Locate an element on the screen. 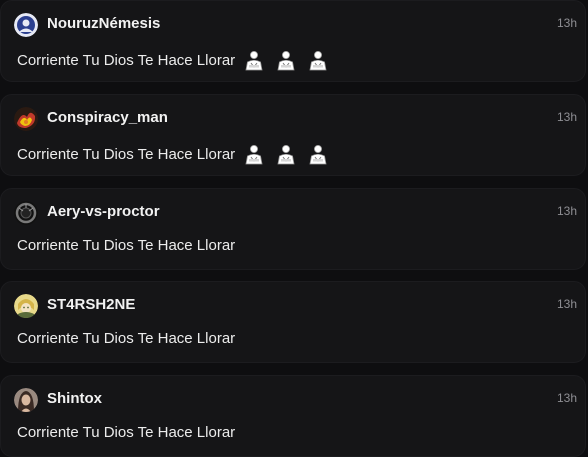 The height and width of the screenshot is (457, 588). username: NouruzNémesis is located at coordinates (103, 23).